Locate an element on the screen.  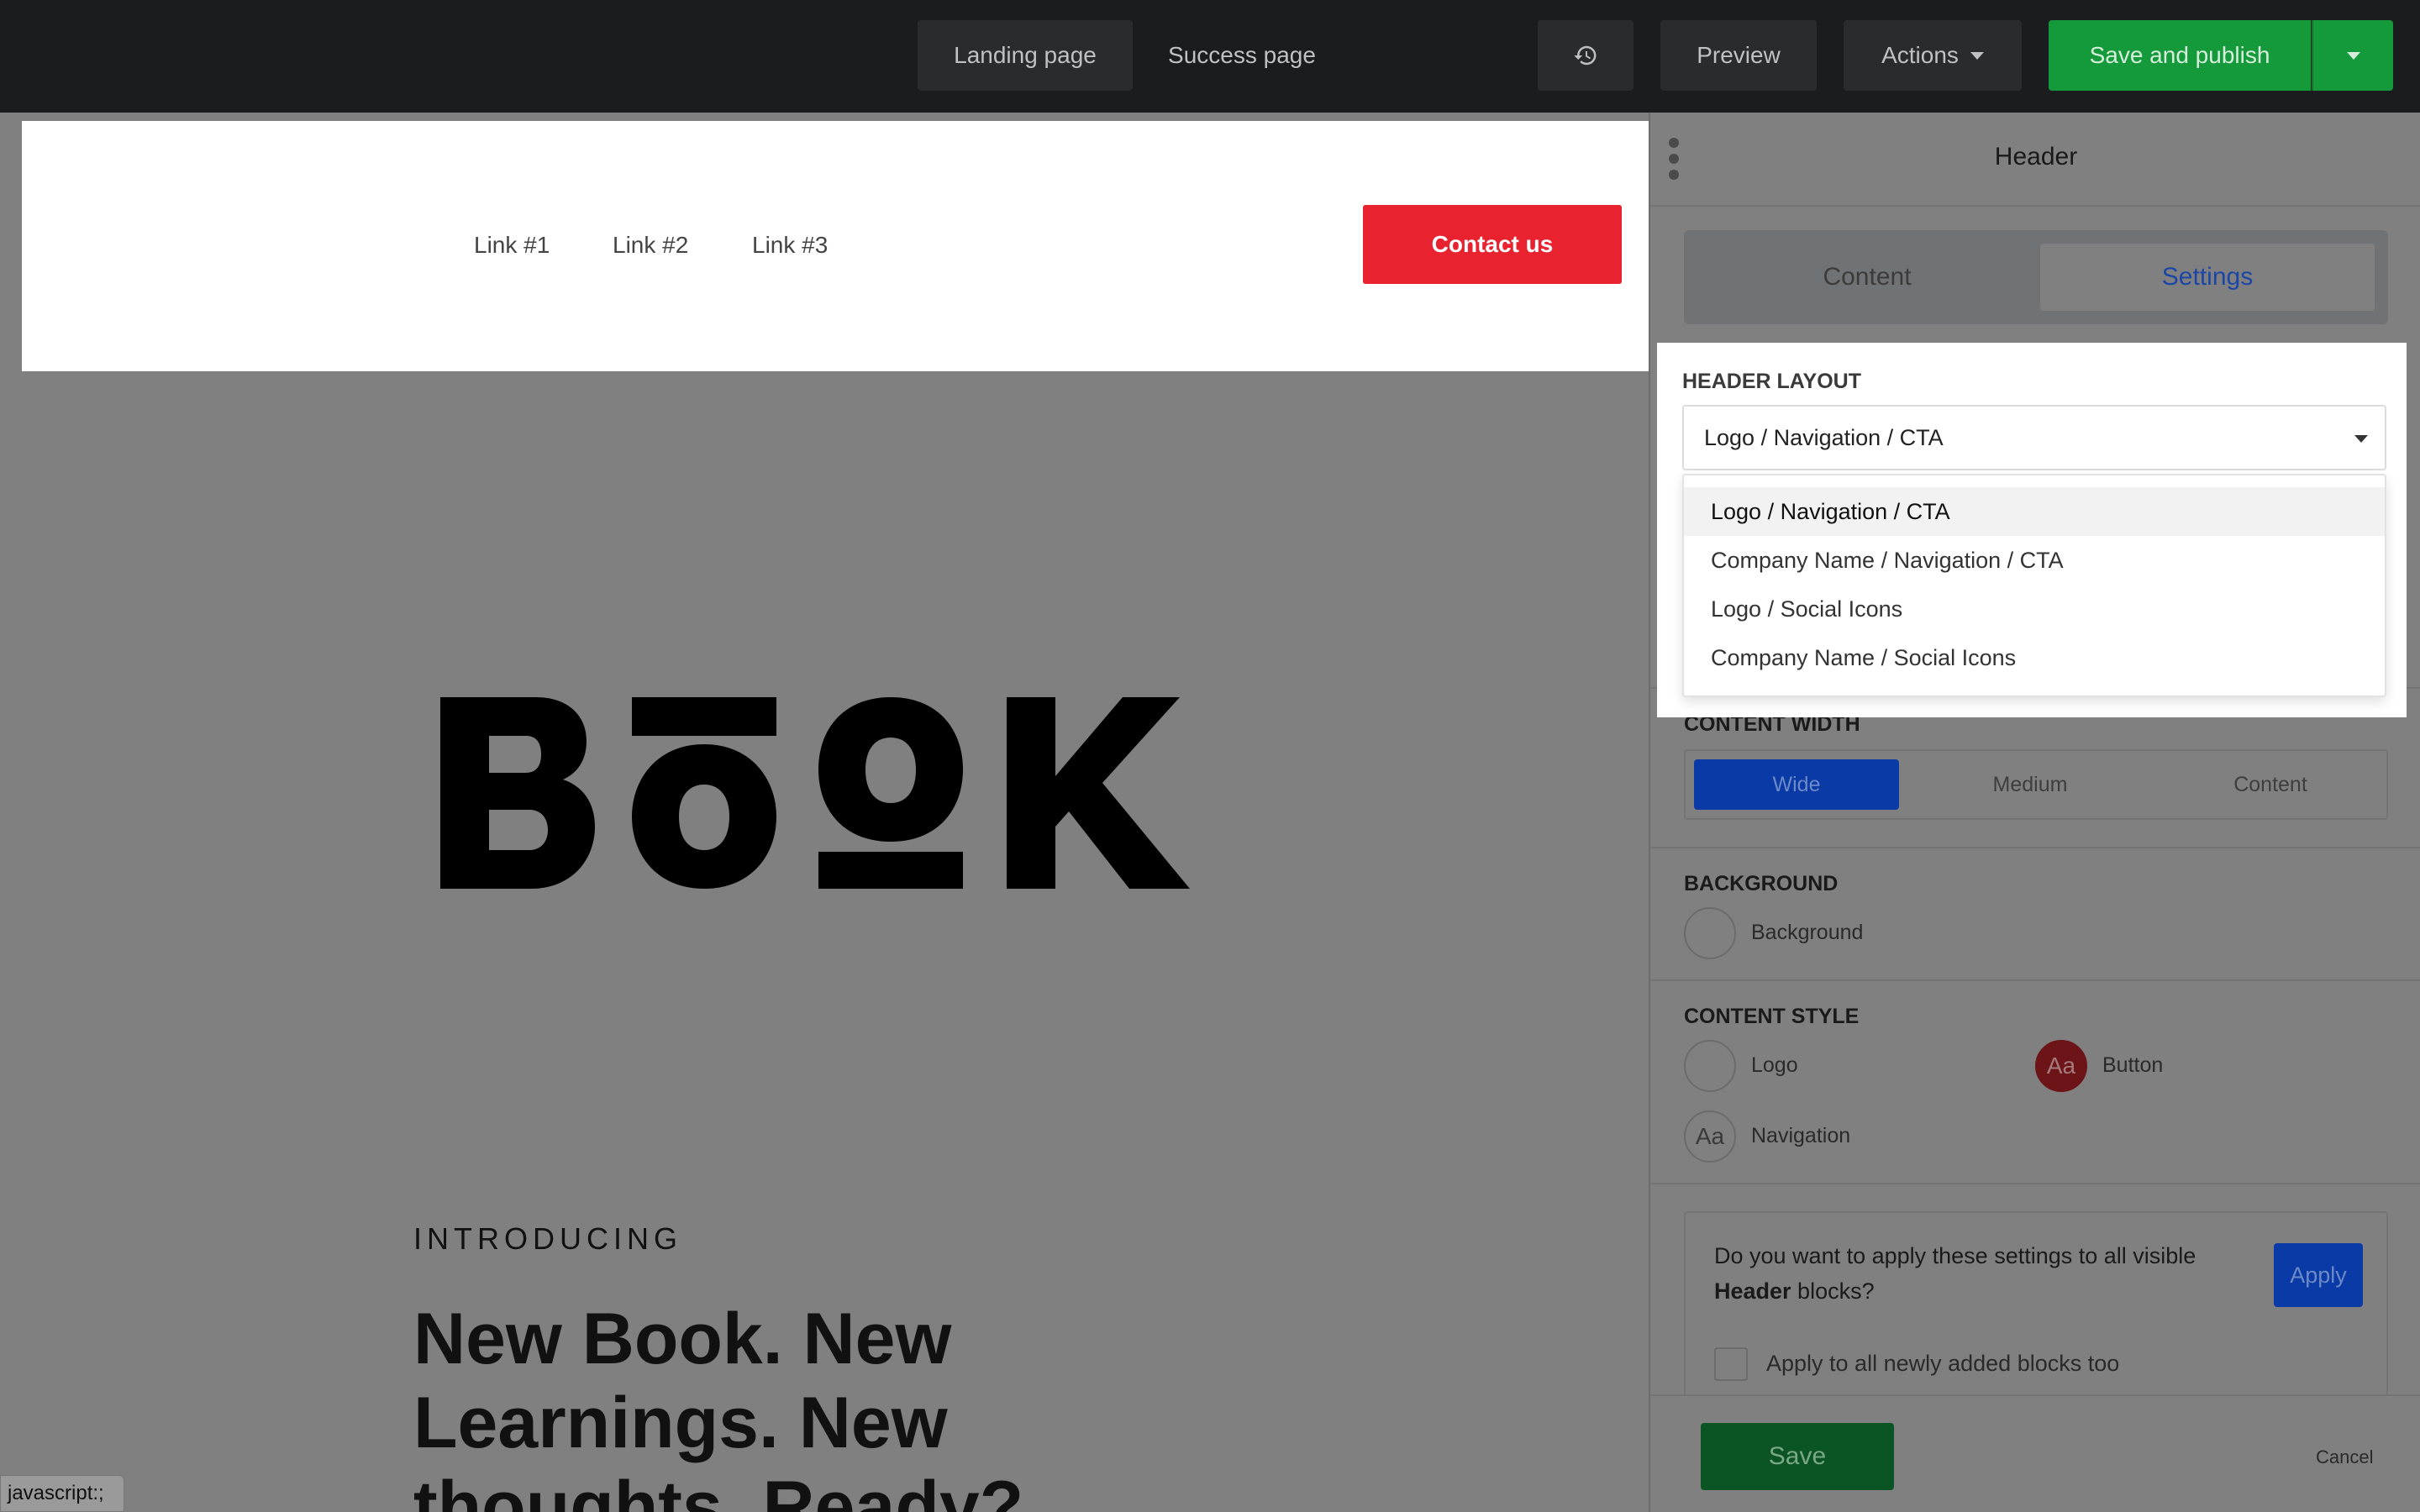
layout-option-logo-social: Logo / Social Icons is located at coordinates (2035, 609).